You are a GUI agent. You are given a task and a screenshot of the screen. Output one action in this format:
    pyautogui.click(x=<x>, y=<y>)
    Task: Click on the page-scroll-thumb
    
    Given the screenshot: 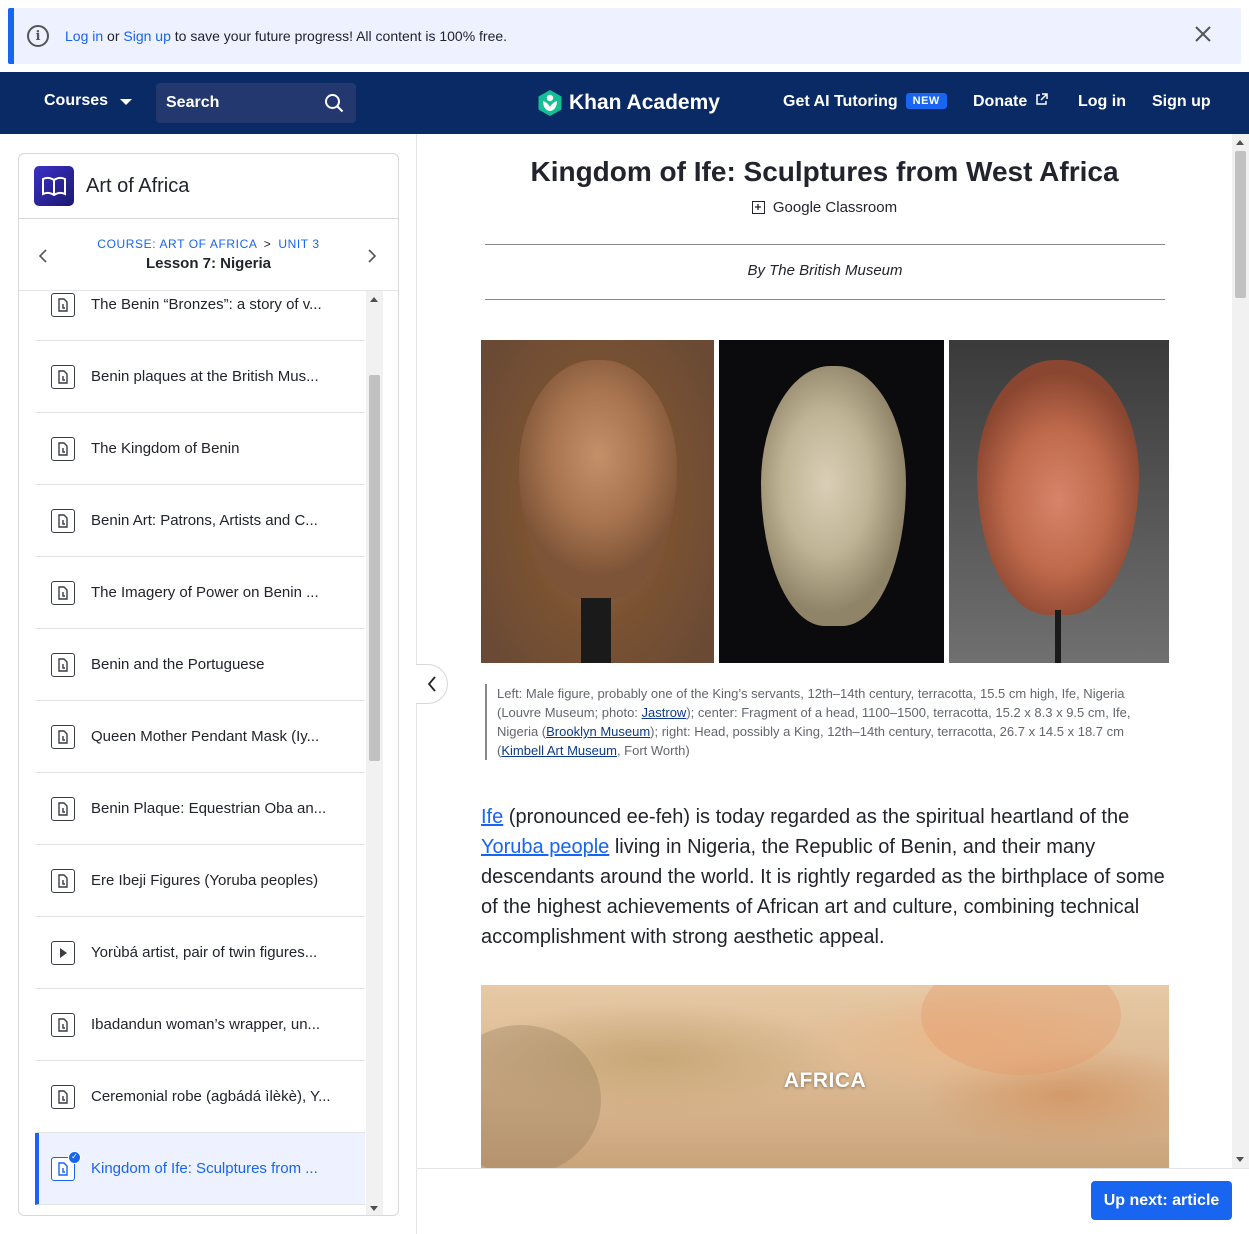 What is the action you would take?
    pyautogui.click(x=1240, y=224)
    